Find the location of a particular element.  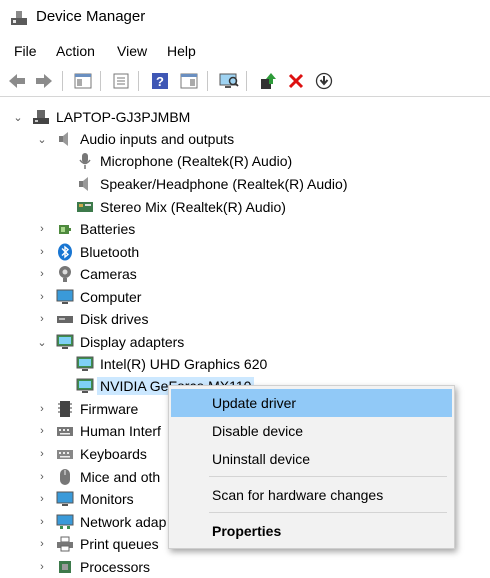

view-icon is located at coordinates (189, 81).